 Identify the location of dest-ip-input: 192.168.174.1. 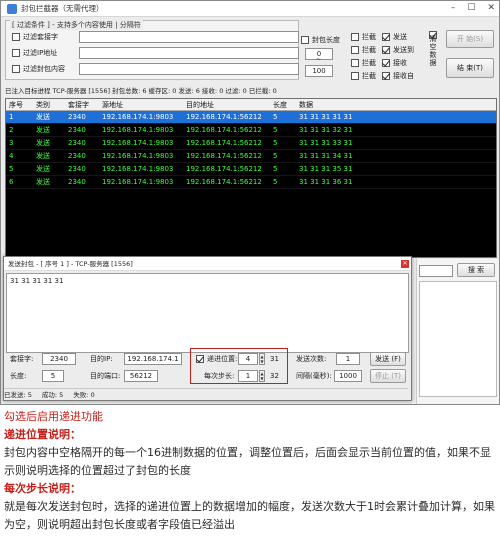
(153, 359).